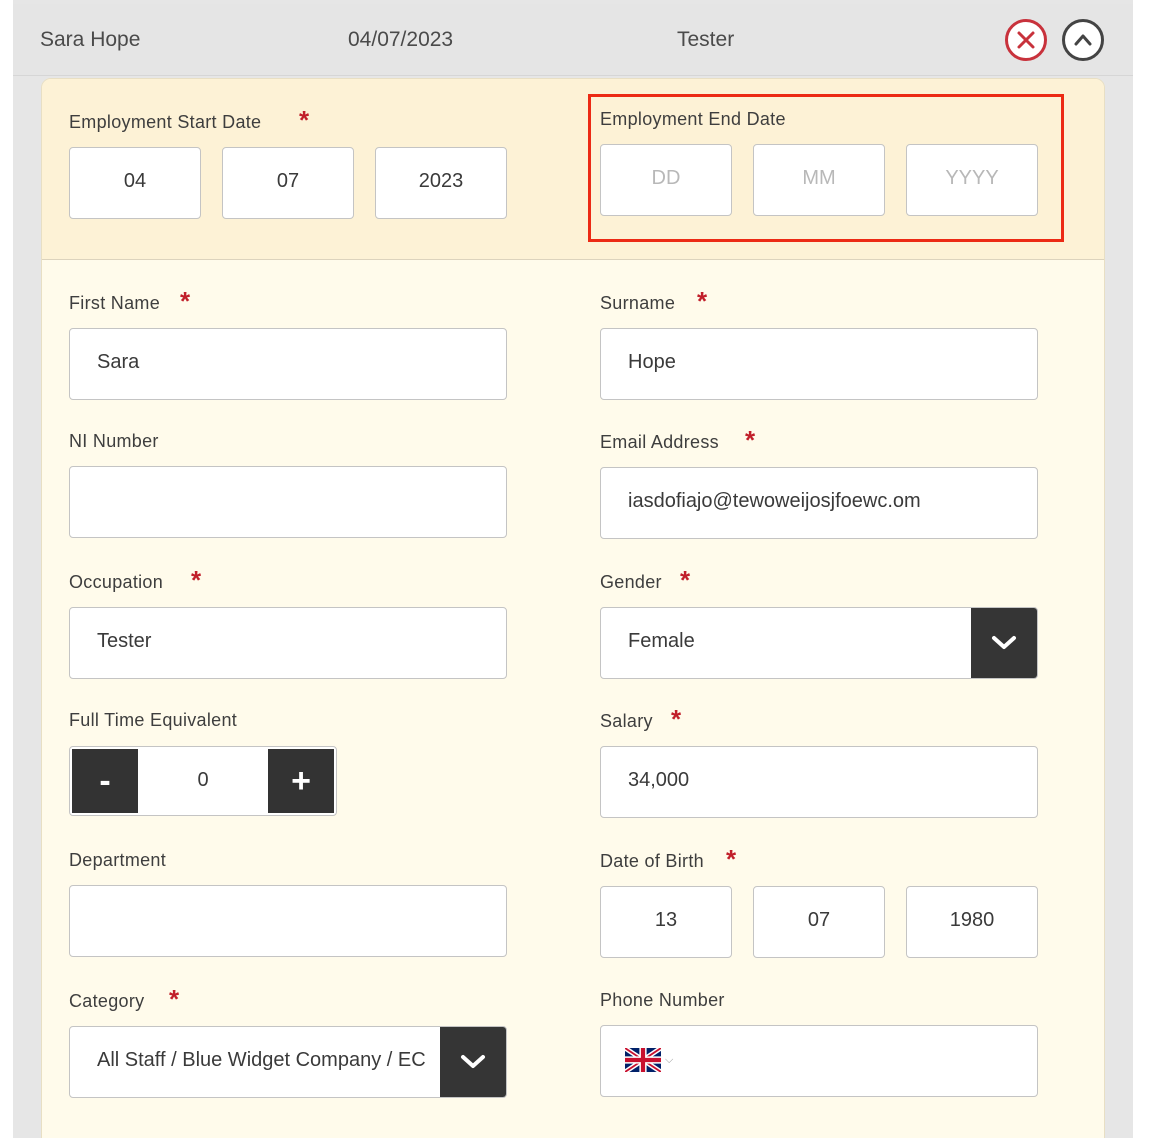 This screenshot has height=1138, width=1172. Describe the element at coordinates (659, 442) in the screenshot. I see `email-label: Email Address` at that location.